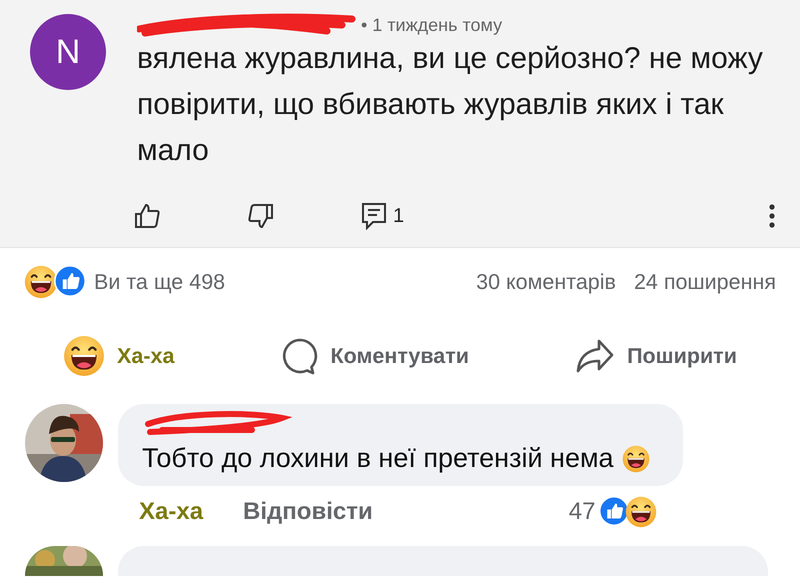 Image resolution: width=800 pixels, height=587 pixels. Describe the element at coordinates (546, 282) in the screenshot. I see `comments-count: 30 коментарів` at that location.